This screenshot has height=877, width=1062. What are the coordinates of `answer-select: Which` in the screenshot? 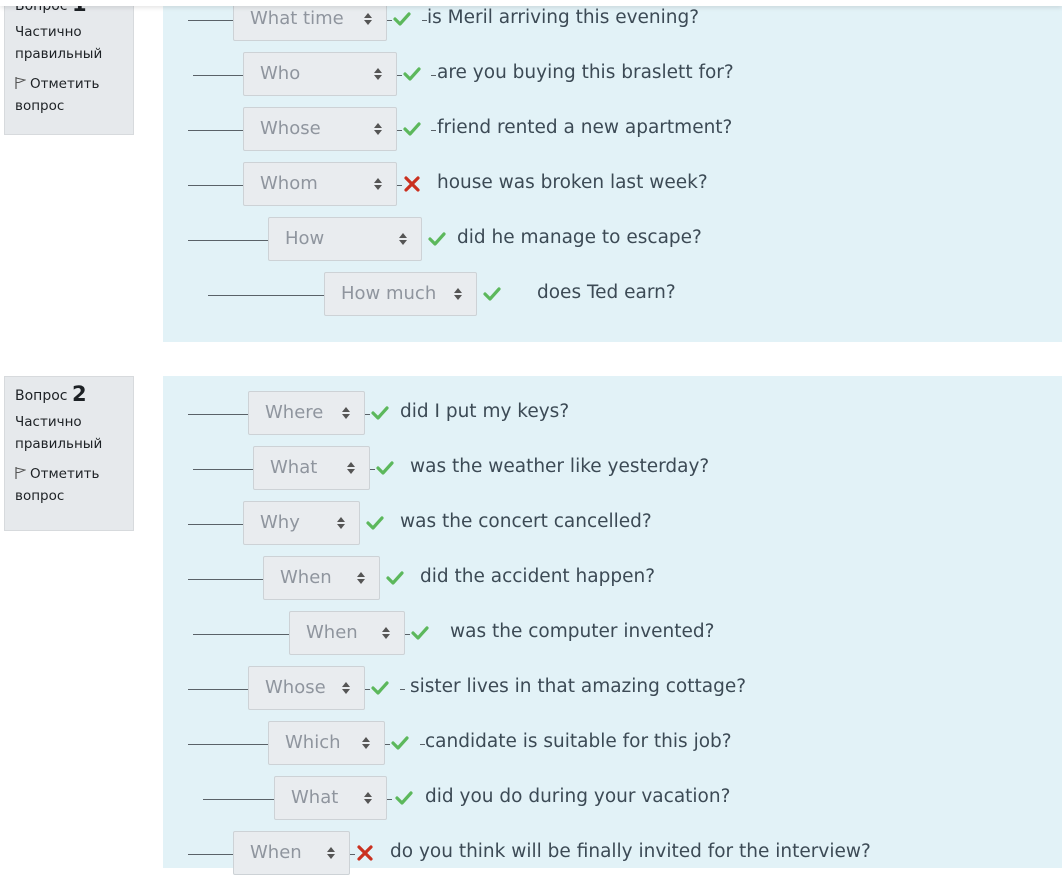 It's located at (326, 743).